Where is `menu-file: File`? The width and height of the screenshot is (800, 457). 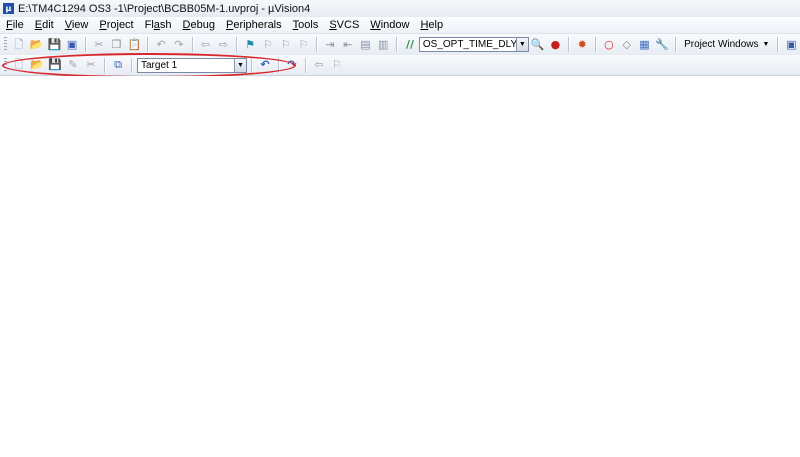
menu-file: File is located at coordinates (14, 25).